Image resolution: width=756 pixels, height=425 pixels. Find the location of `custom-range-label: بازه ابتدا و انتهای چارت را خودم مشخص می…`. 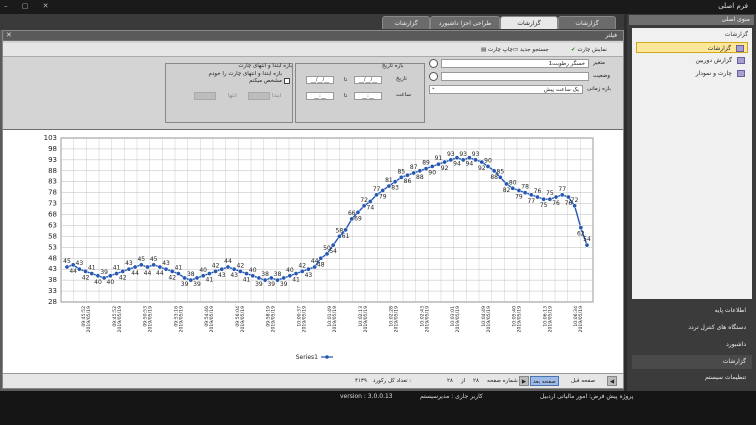

custom-range-label: بازه ابتدا و انتهای چارت را خودم مشخص می… is located at coordinates (245, 77).